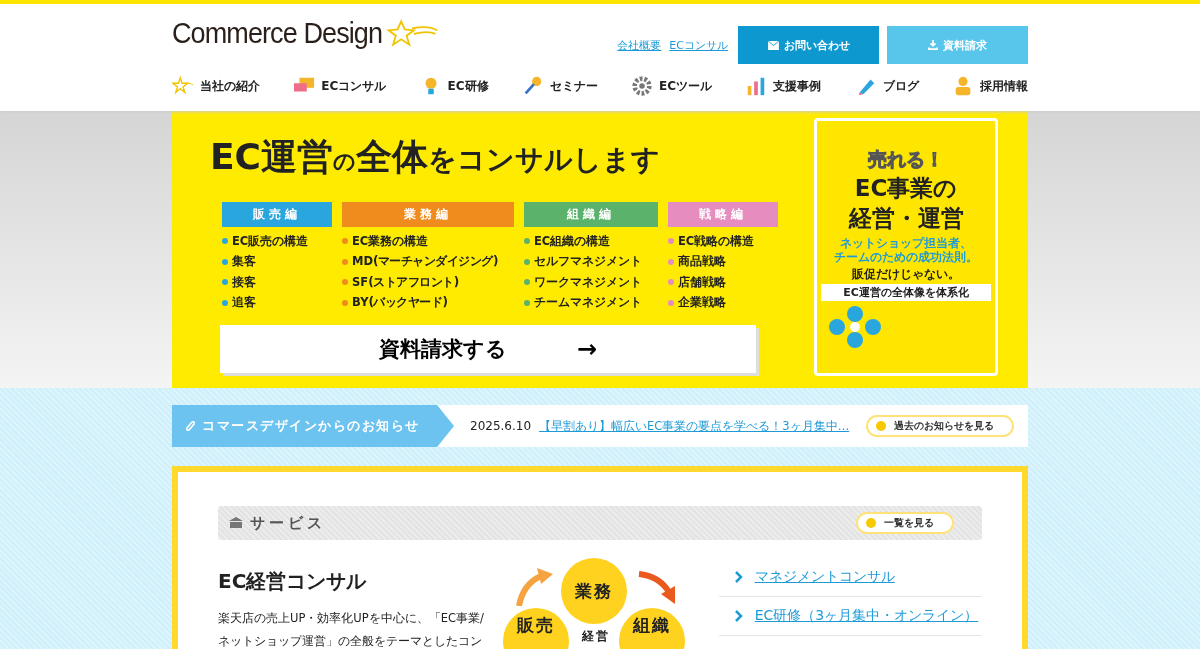 The width and height of the screenshot is (1200, 649). I want to click on nav-item: 支援事例, so click(783, 86).